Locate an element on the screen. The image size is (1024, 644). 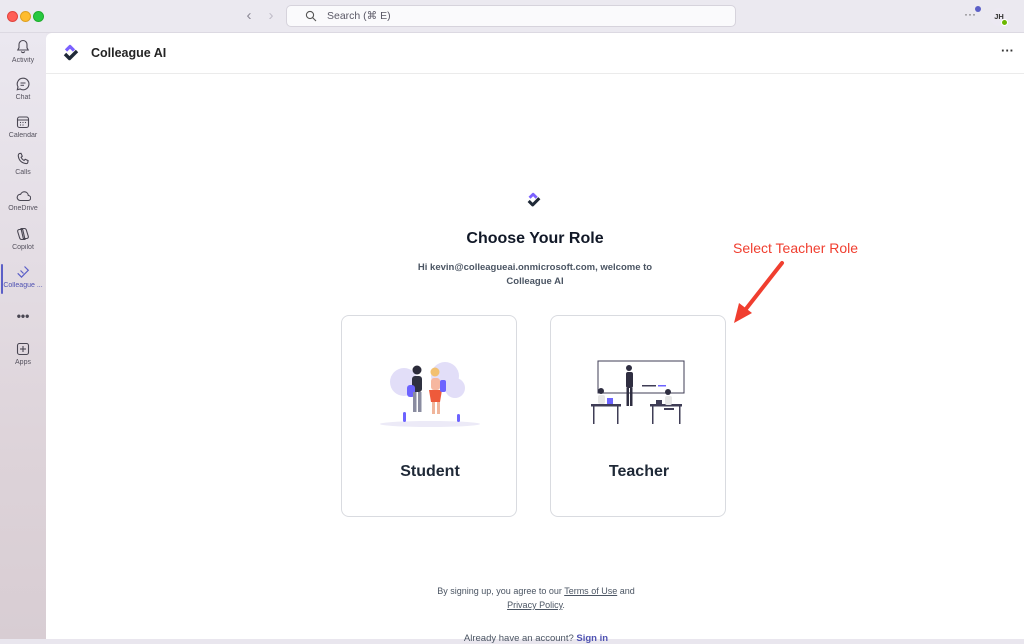
student-role-card: Student is located at coordinates (429, 416).